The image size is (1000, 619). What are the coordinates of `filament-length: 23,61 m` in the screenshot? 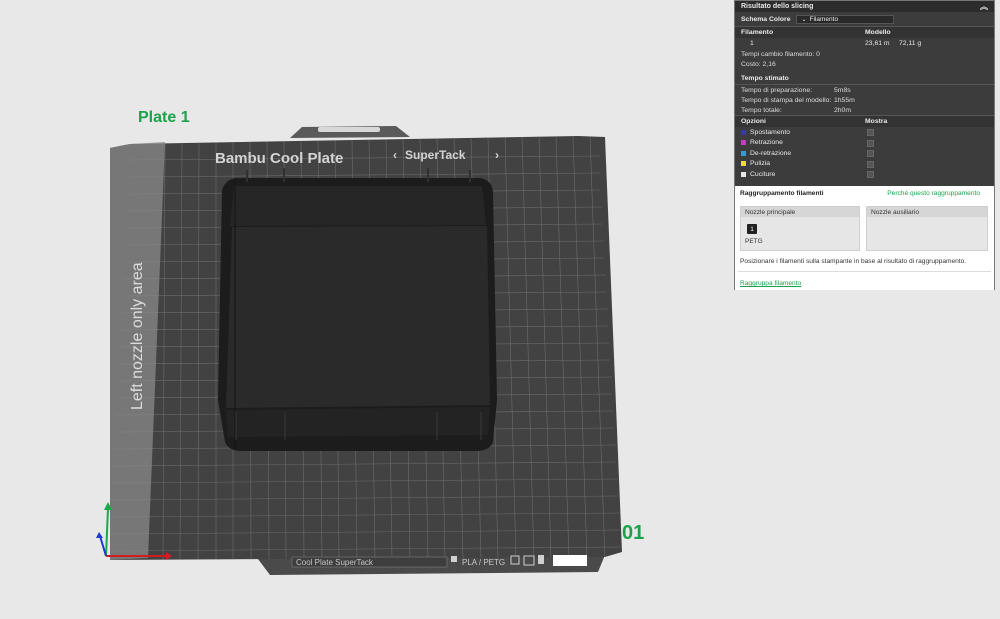 It's located at (877, 43).